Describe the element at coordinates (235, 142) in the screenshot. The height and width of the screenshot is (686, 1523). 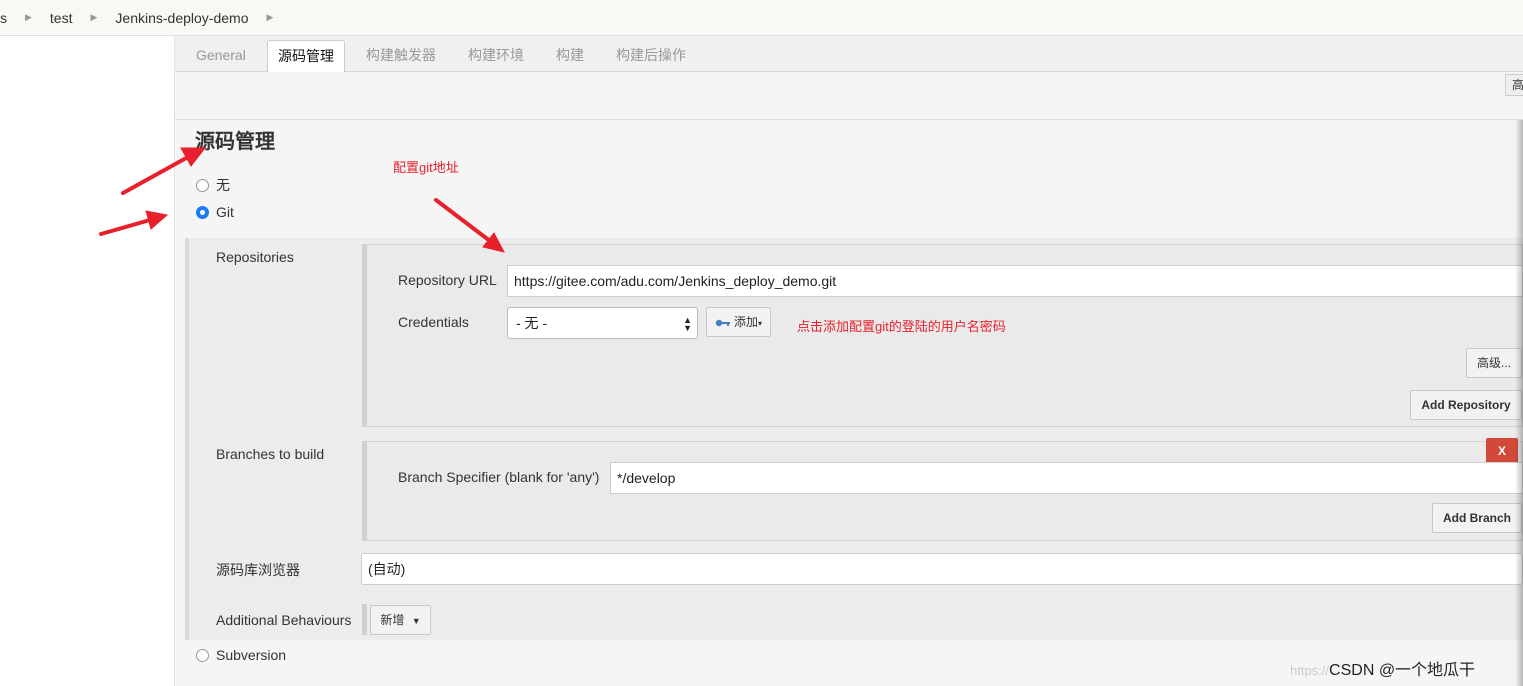
I see `section-title: 源码管理` at that location.